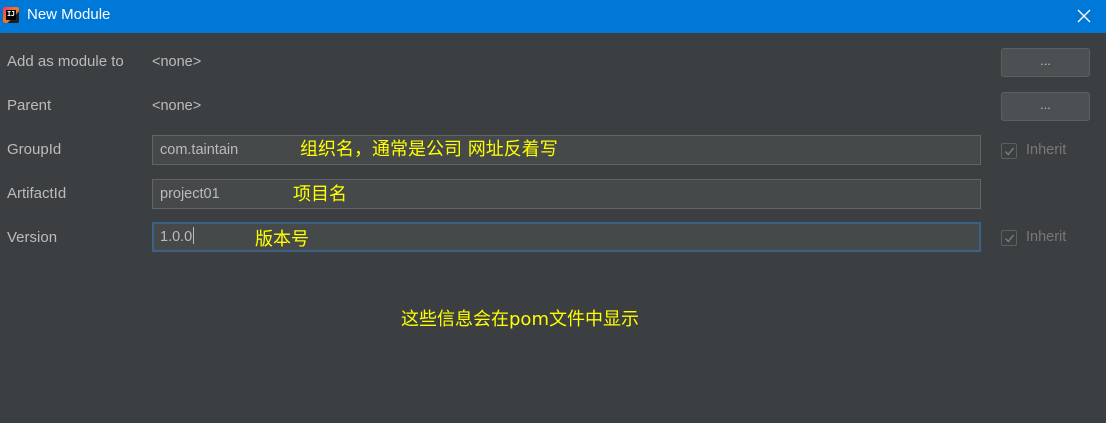 The image size is (1106, 423). What do you see at coordinates (1046, 150) in the screenshot?
I see `group-id-inherit-label: Inherit` at bounding box center [1046, 150].